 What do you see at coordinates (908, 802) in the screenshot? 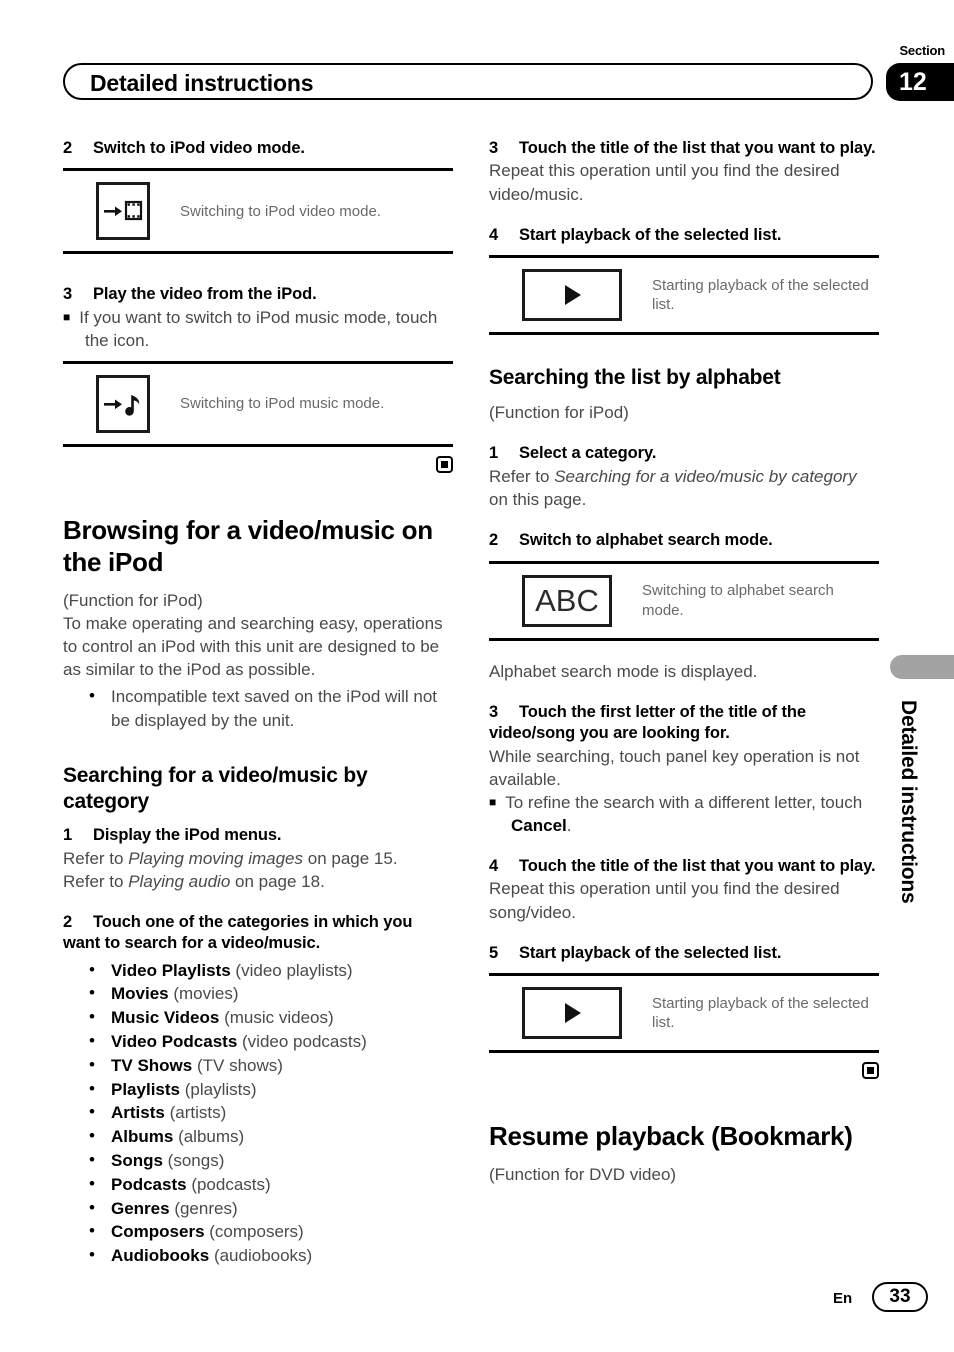
I see `side-section-label: Detailed instructions` at bounding box center [908, 802].